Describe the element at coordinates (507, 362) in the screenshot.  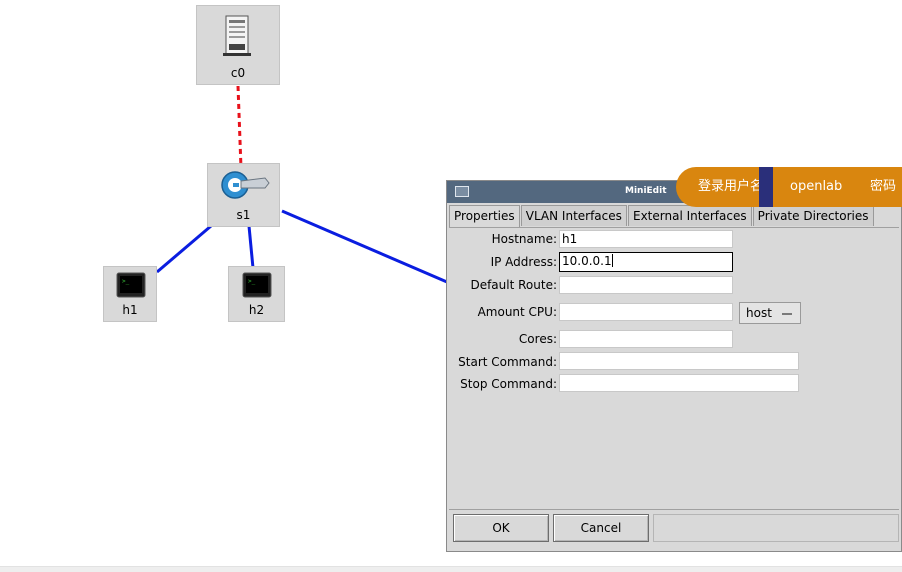
I see `start-command-label: Start Command:` at that location.